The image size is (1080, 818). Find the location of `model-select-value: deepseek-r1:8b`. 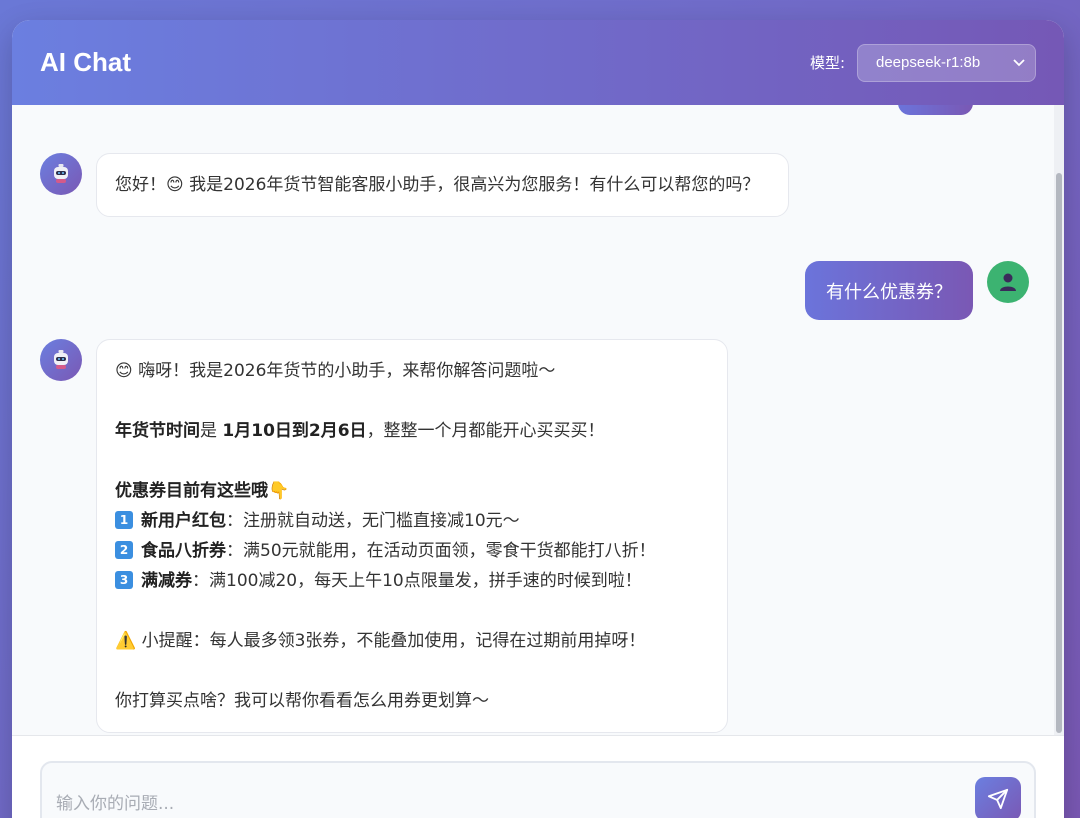

model-select-value: deepseek-r1:8b is located at coordinates (928, 62).